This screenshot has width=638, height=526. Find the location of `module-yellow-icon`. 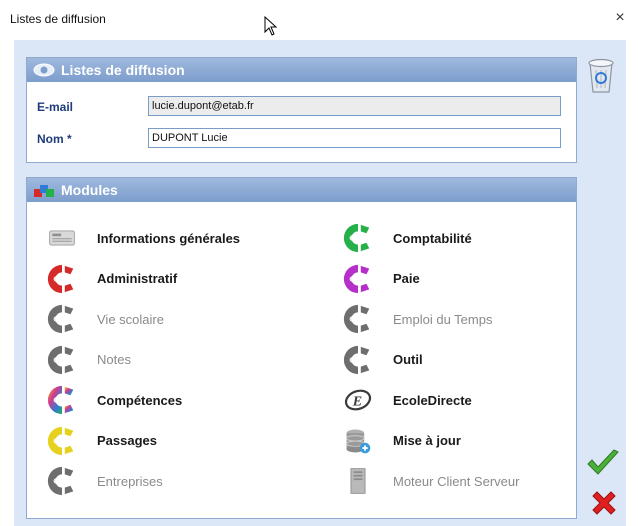

module-yellow-icon is located at coordinates (62, 441).